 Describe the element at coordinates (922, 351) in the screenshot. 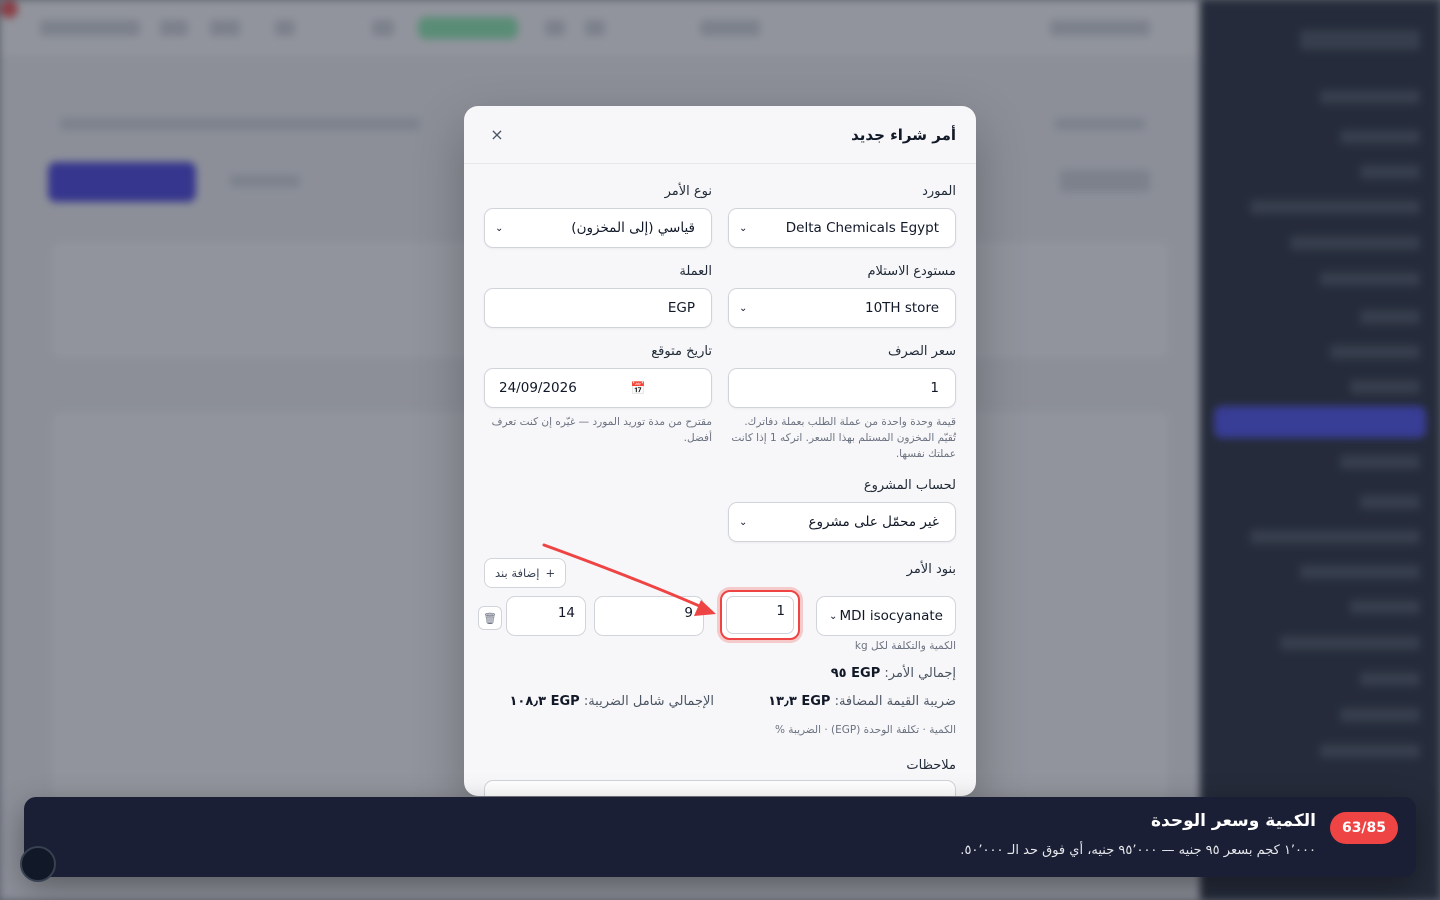

I see `exchange-rate-label: سعر الصرف` at that location.